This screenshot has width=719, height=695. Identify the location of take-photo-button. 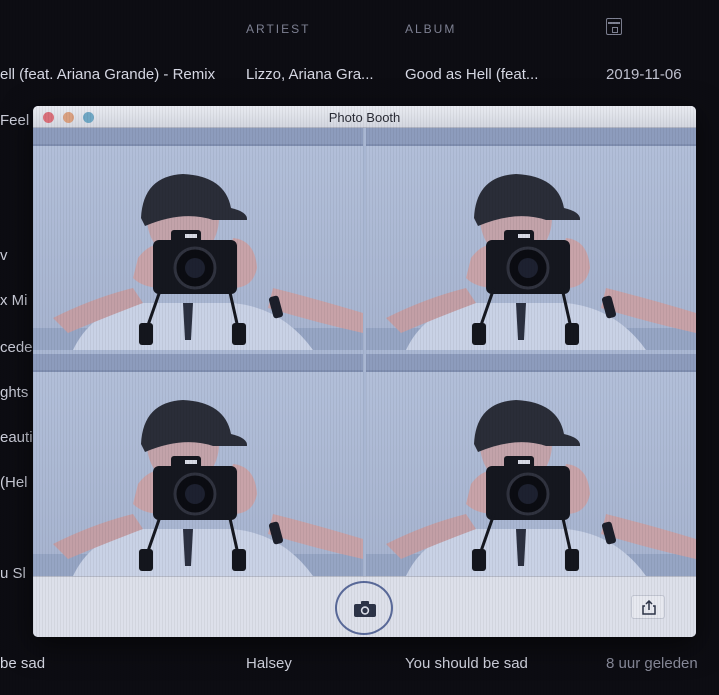
(364, 608).